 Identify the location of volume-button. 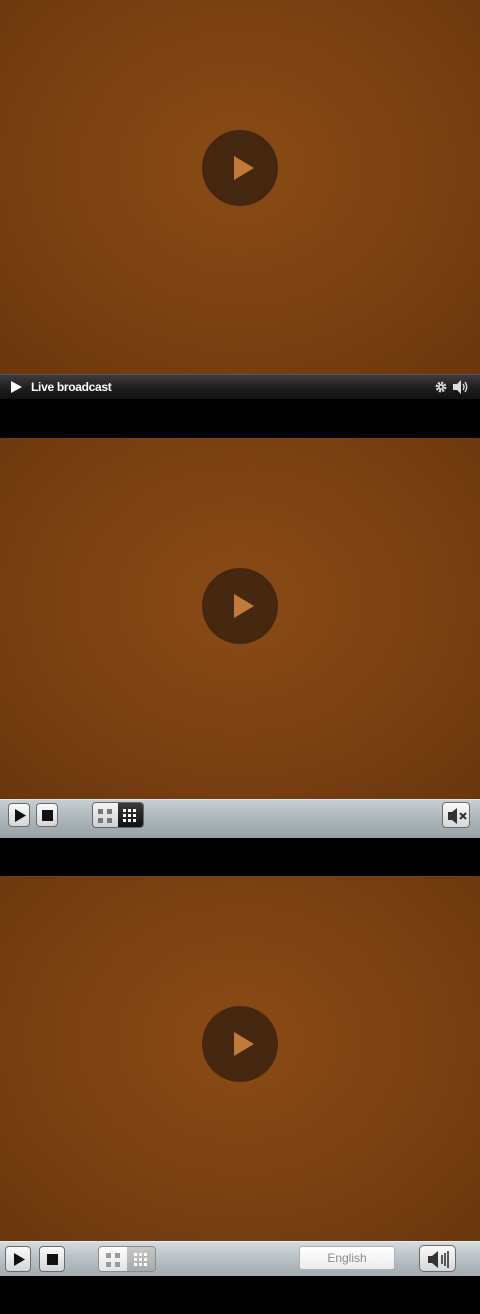
(437, 1258).